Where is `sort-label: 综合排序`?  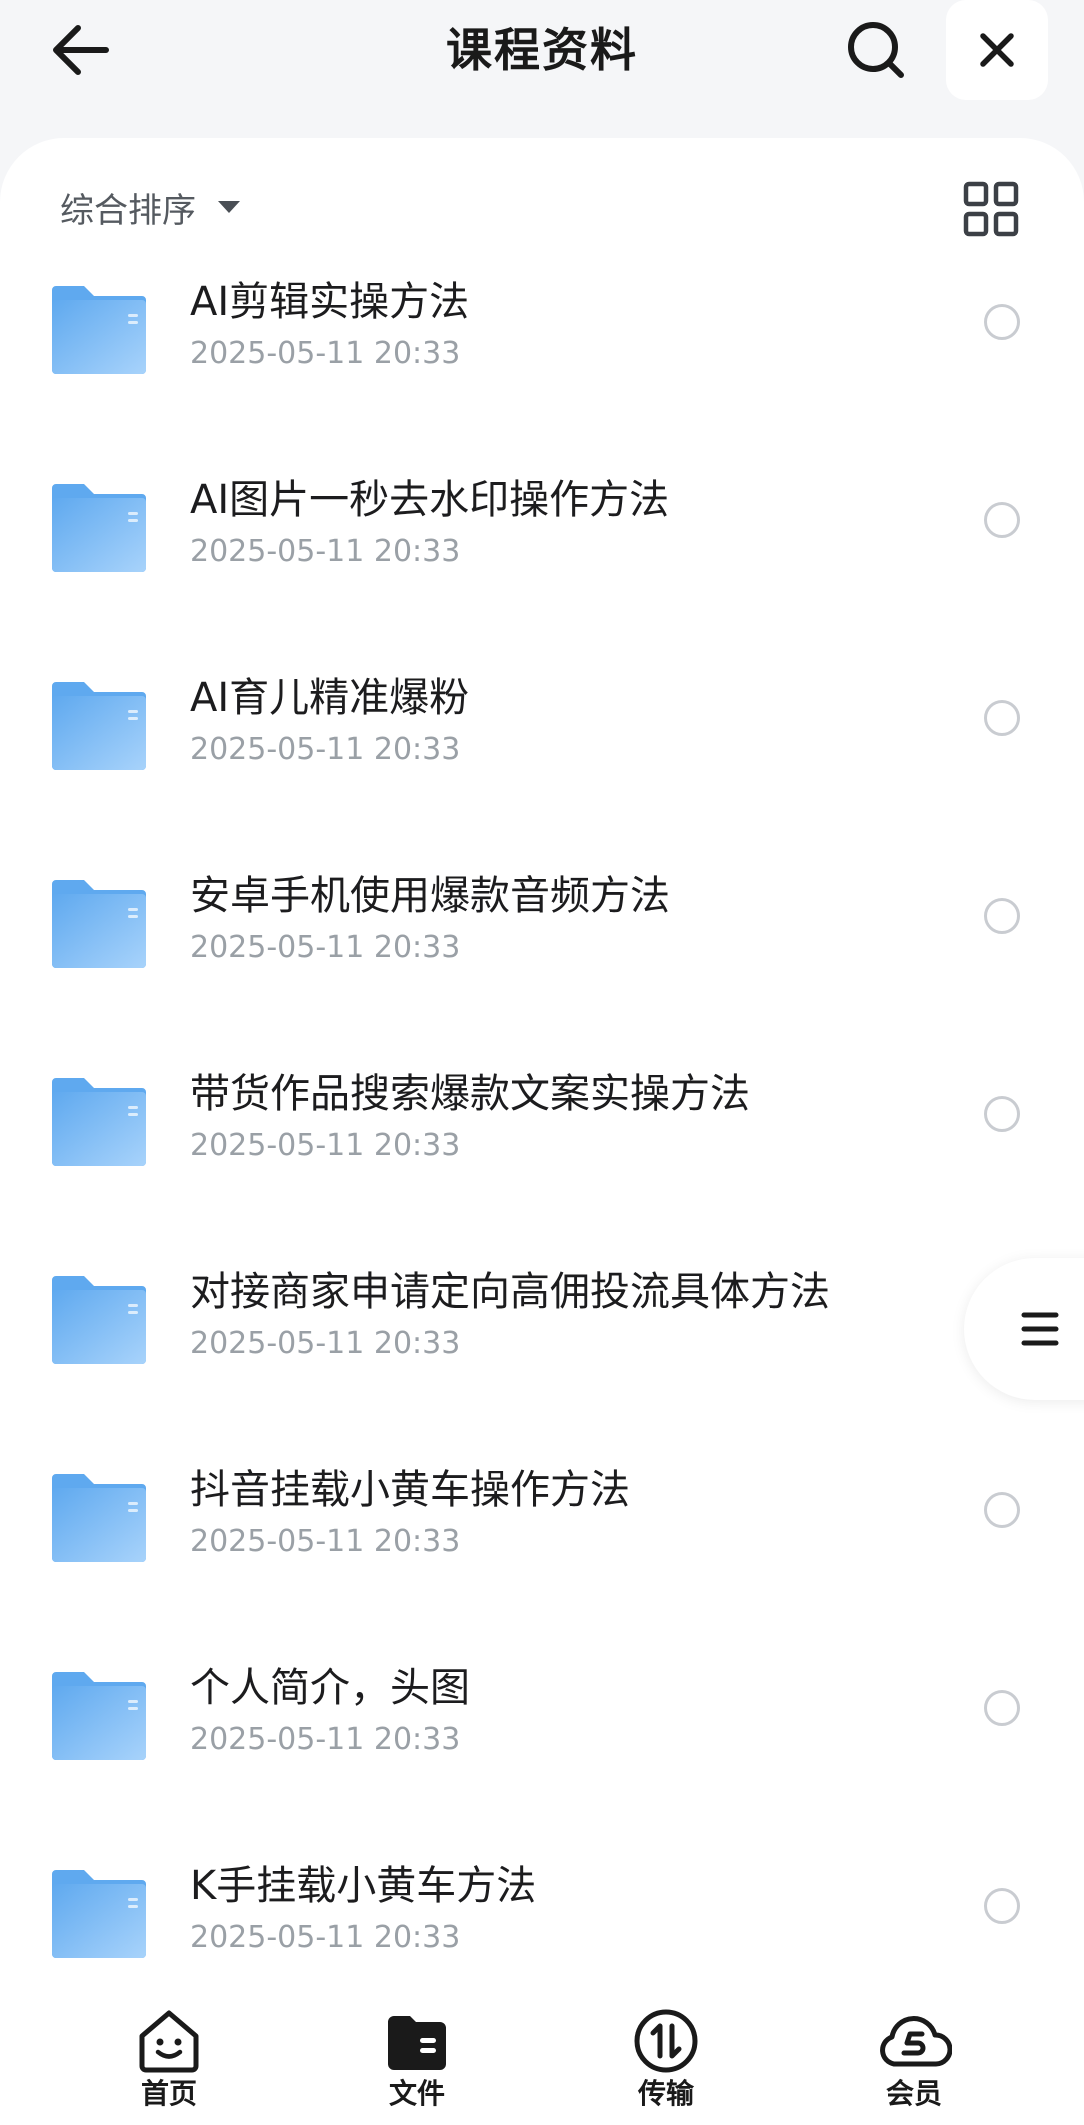
sort-label: 综合排序 is located at coordinates (128, 210).